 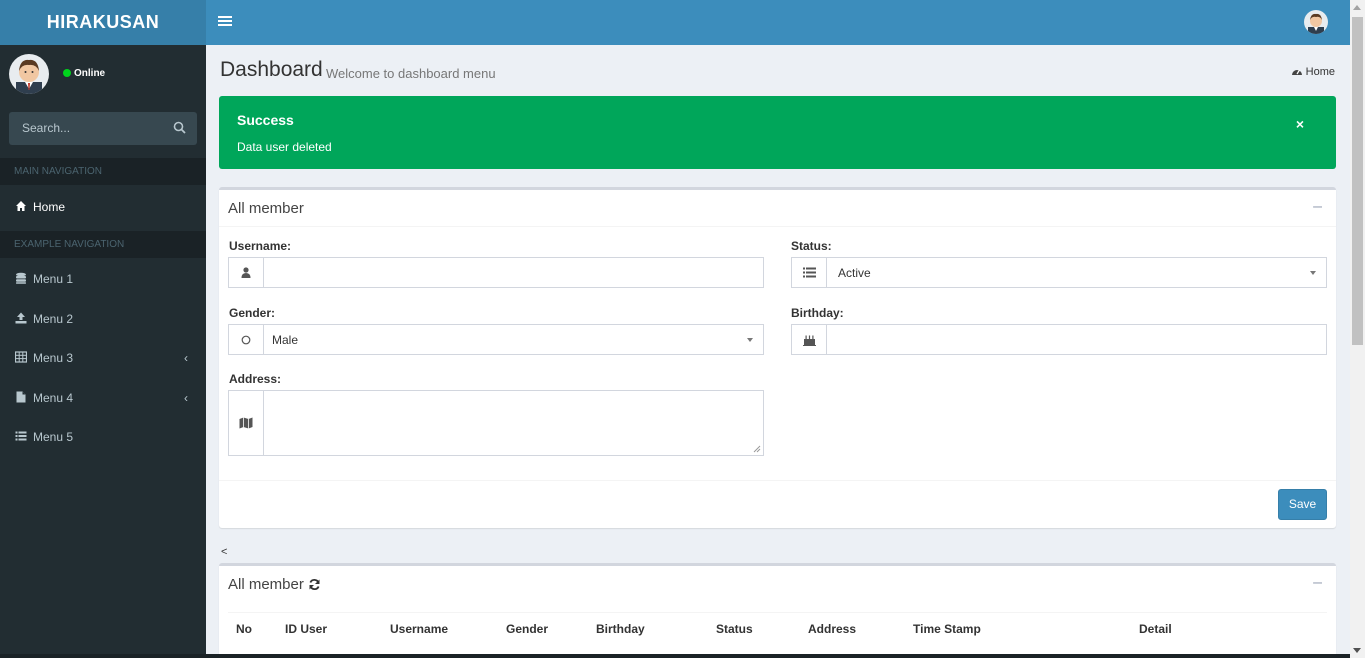 What do you see at coordinates (675, 22) in the screenshot?
I see `top-navbar: HIRAKUSAN` at bounding box center [675, 22].